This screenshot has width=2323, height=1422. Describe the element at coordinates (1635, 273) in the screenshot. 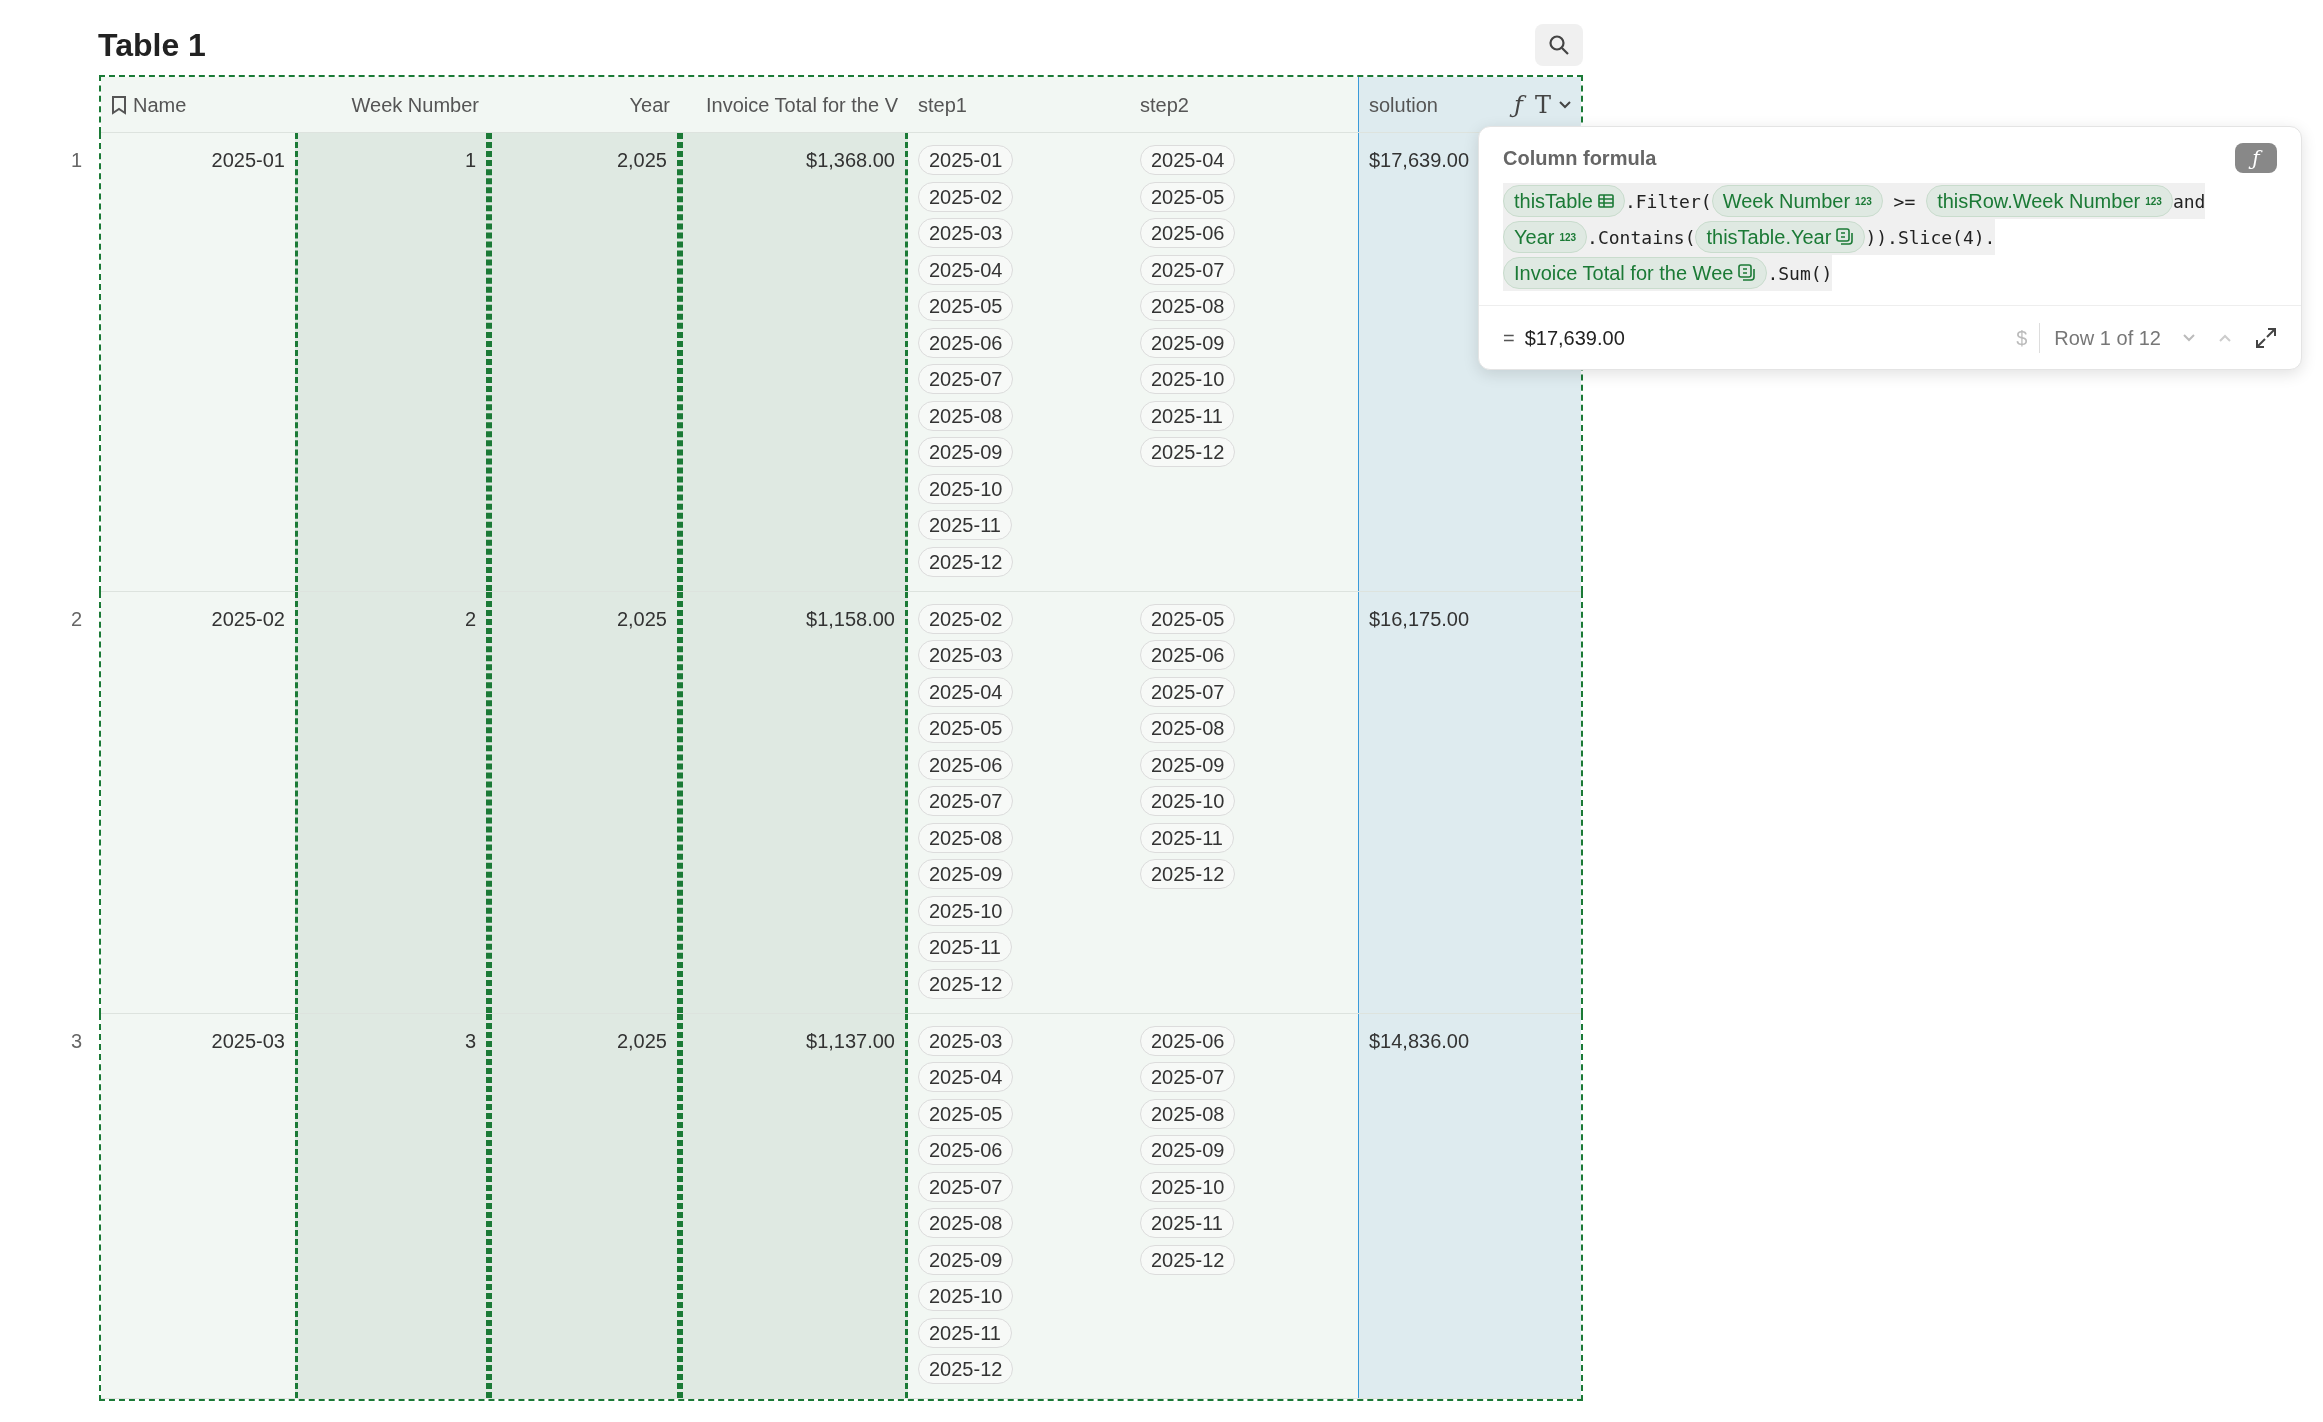

I see `formula-reference: Invoice Total for the Wee` at that location.